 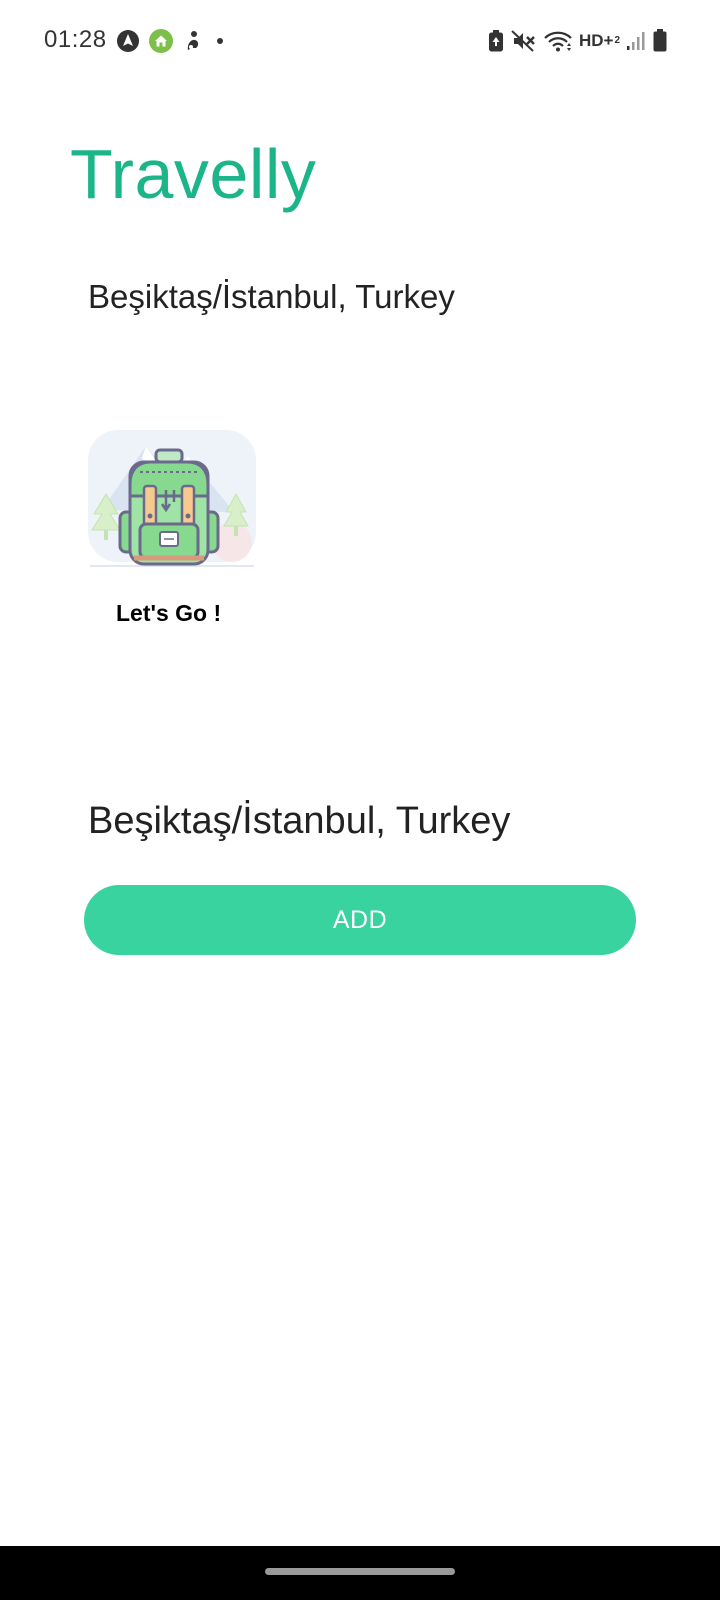 What do you see at coordinates (169, 613) in the screenshot?
I see `lets-go-label: Let's Go !` at bounding box center [169, 613].